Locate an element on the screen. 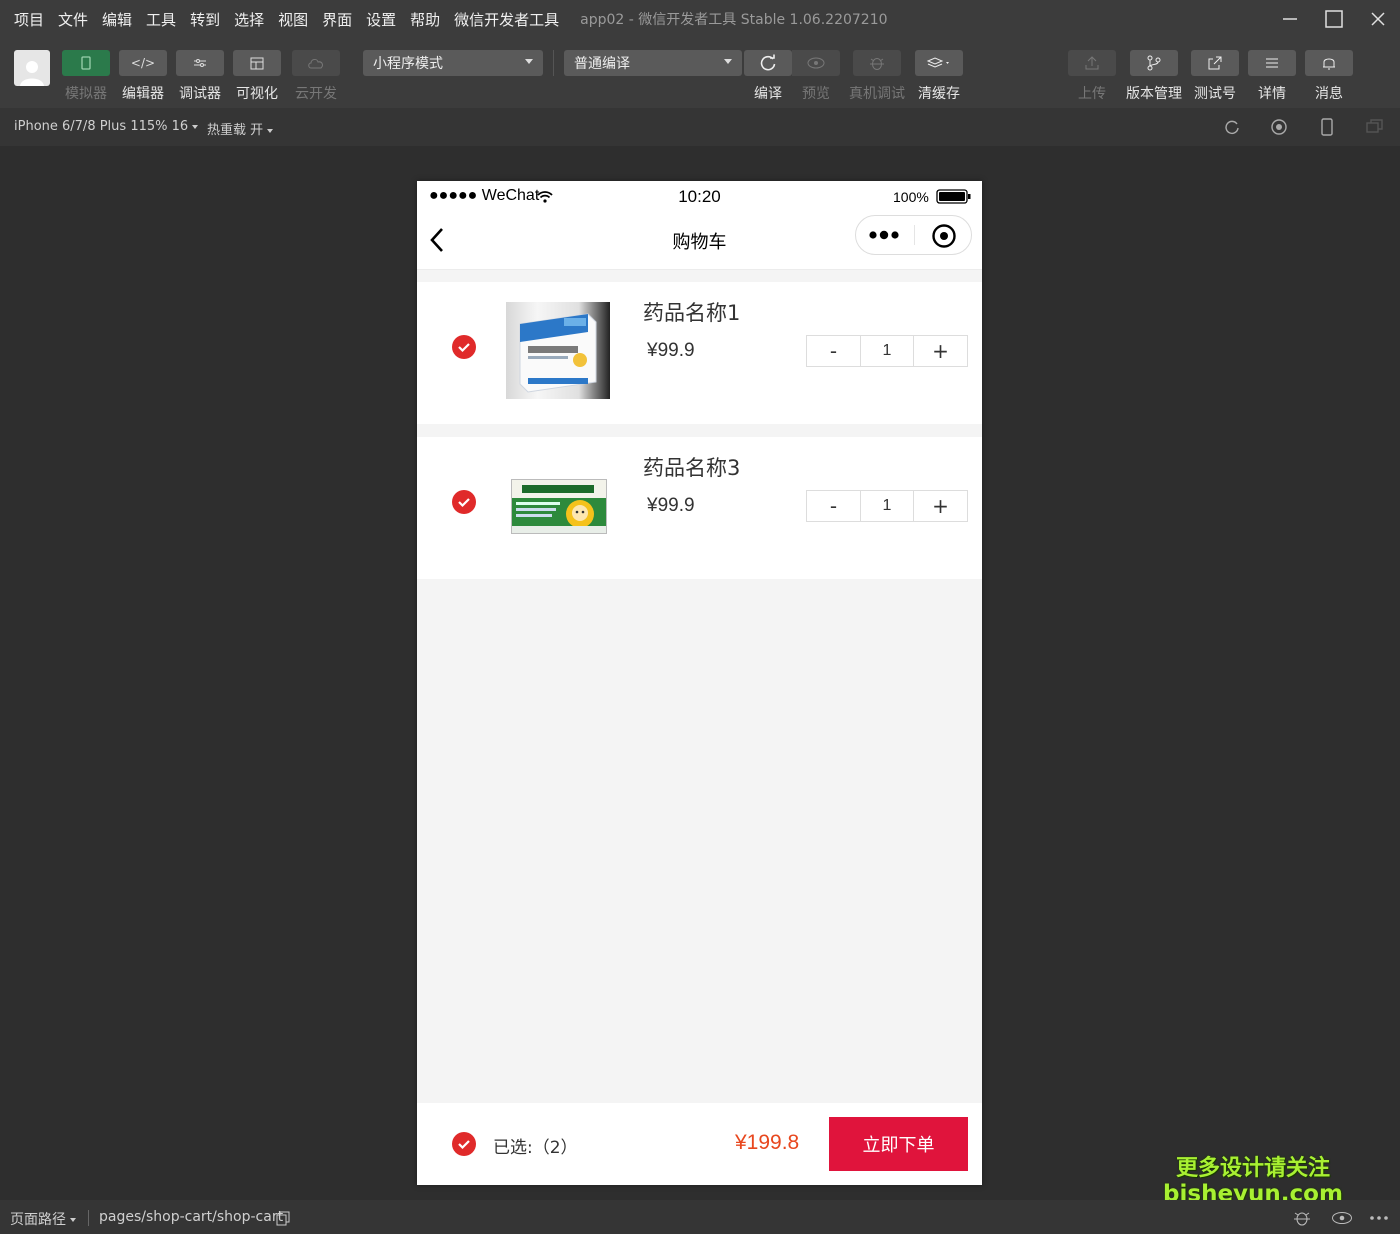 The height and width of the screenshot is (1234, 1400). remote-debug-button: 真机调试 is located at coordinates (877, 76).